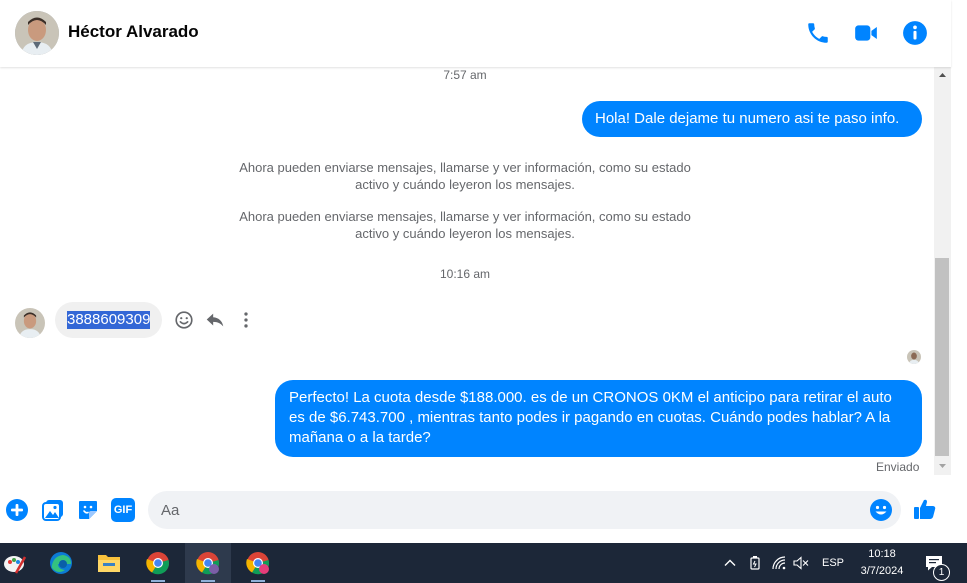 The width and height of the screenshot is (967, 583). I want to click on gif-icon: GIF, so click(123, 510).